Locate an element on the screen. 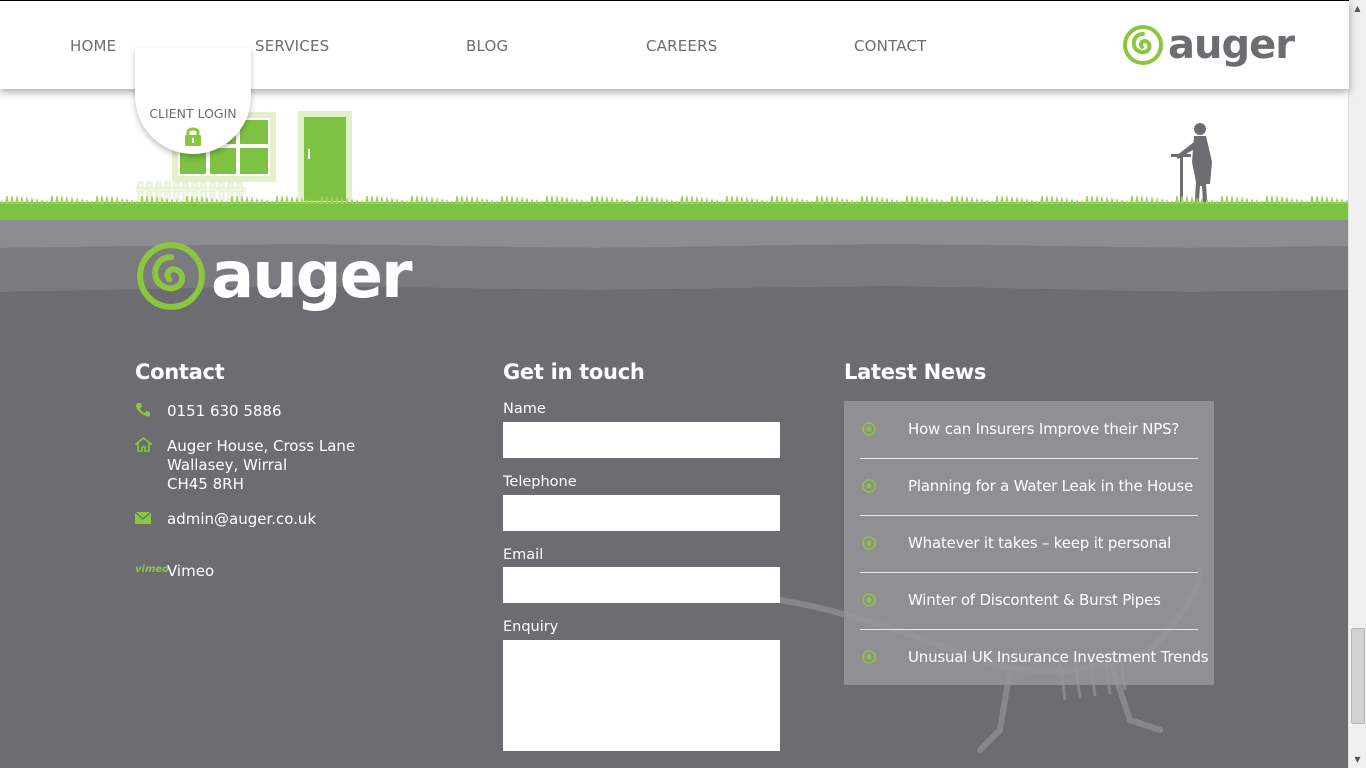 The height and width of the screenshot is (768, 1366). news-item: Unusual UK Insurance Investment Trends is located at coordinates (1034, 657).